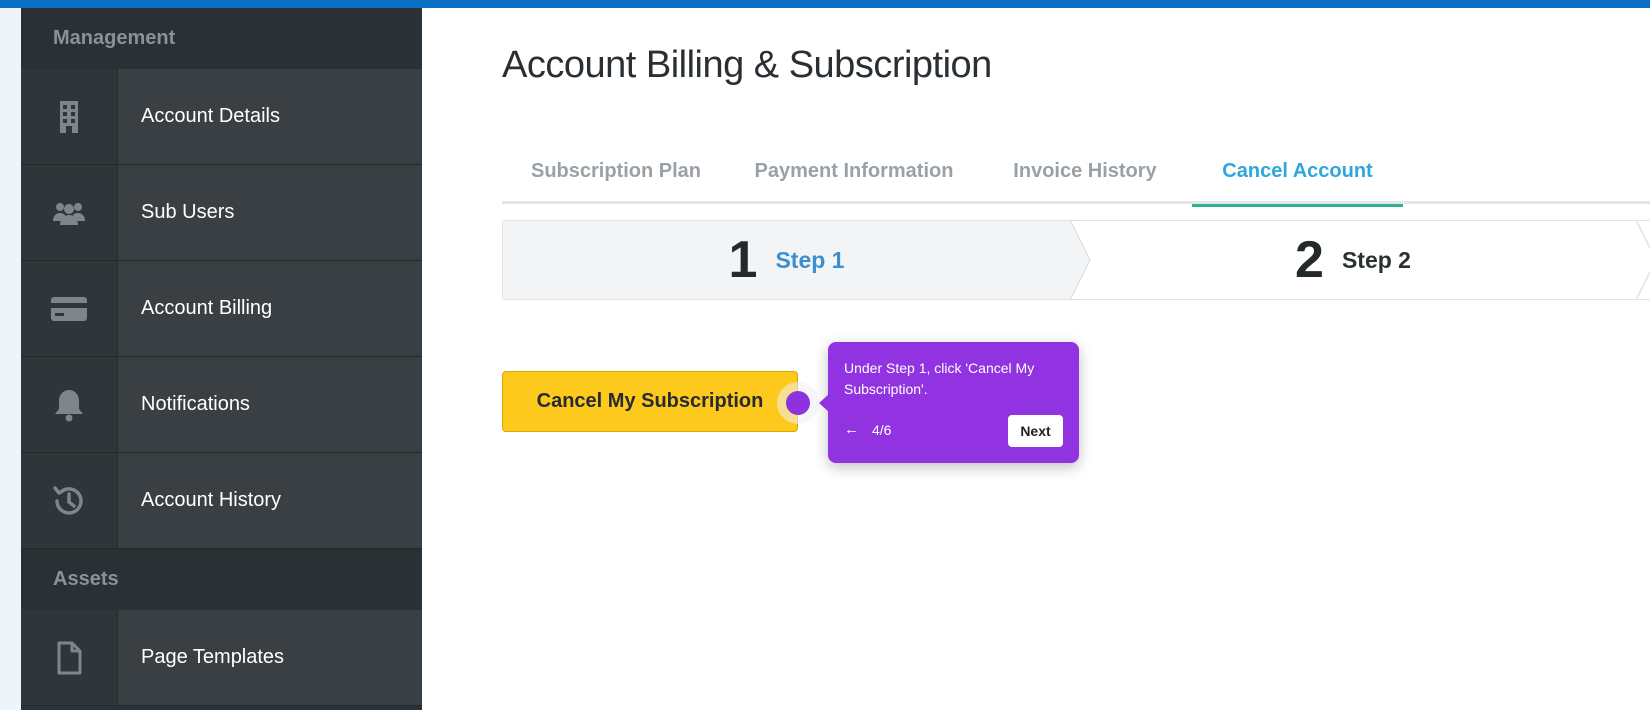 The height and width of the screenshot is (710, 1650). I want to click on sidebar-item-label: Account History, so click(270, 500).